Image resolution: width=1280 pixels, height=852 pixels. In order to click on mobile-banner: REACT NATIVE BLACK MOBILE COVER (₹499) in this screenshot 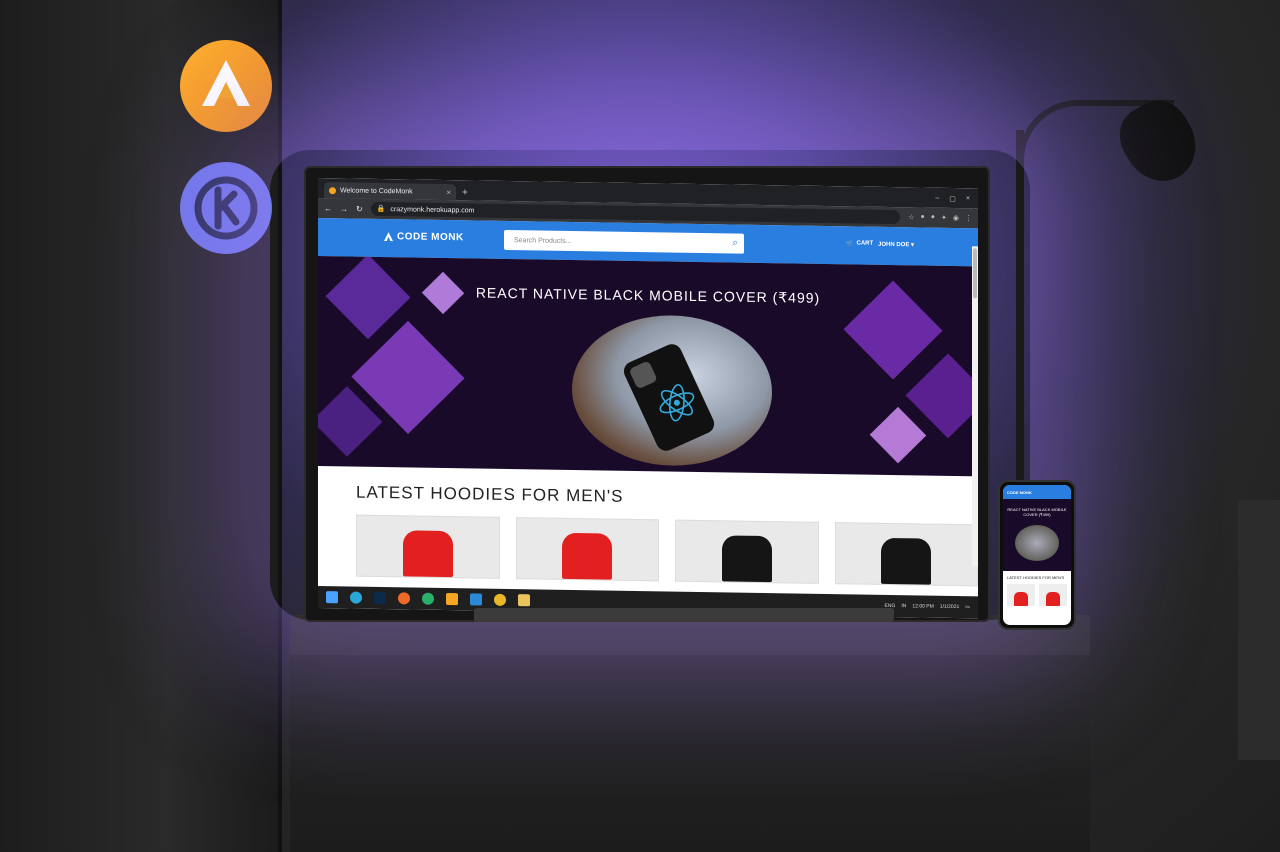, I will do `click(1037, 535)`.